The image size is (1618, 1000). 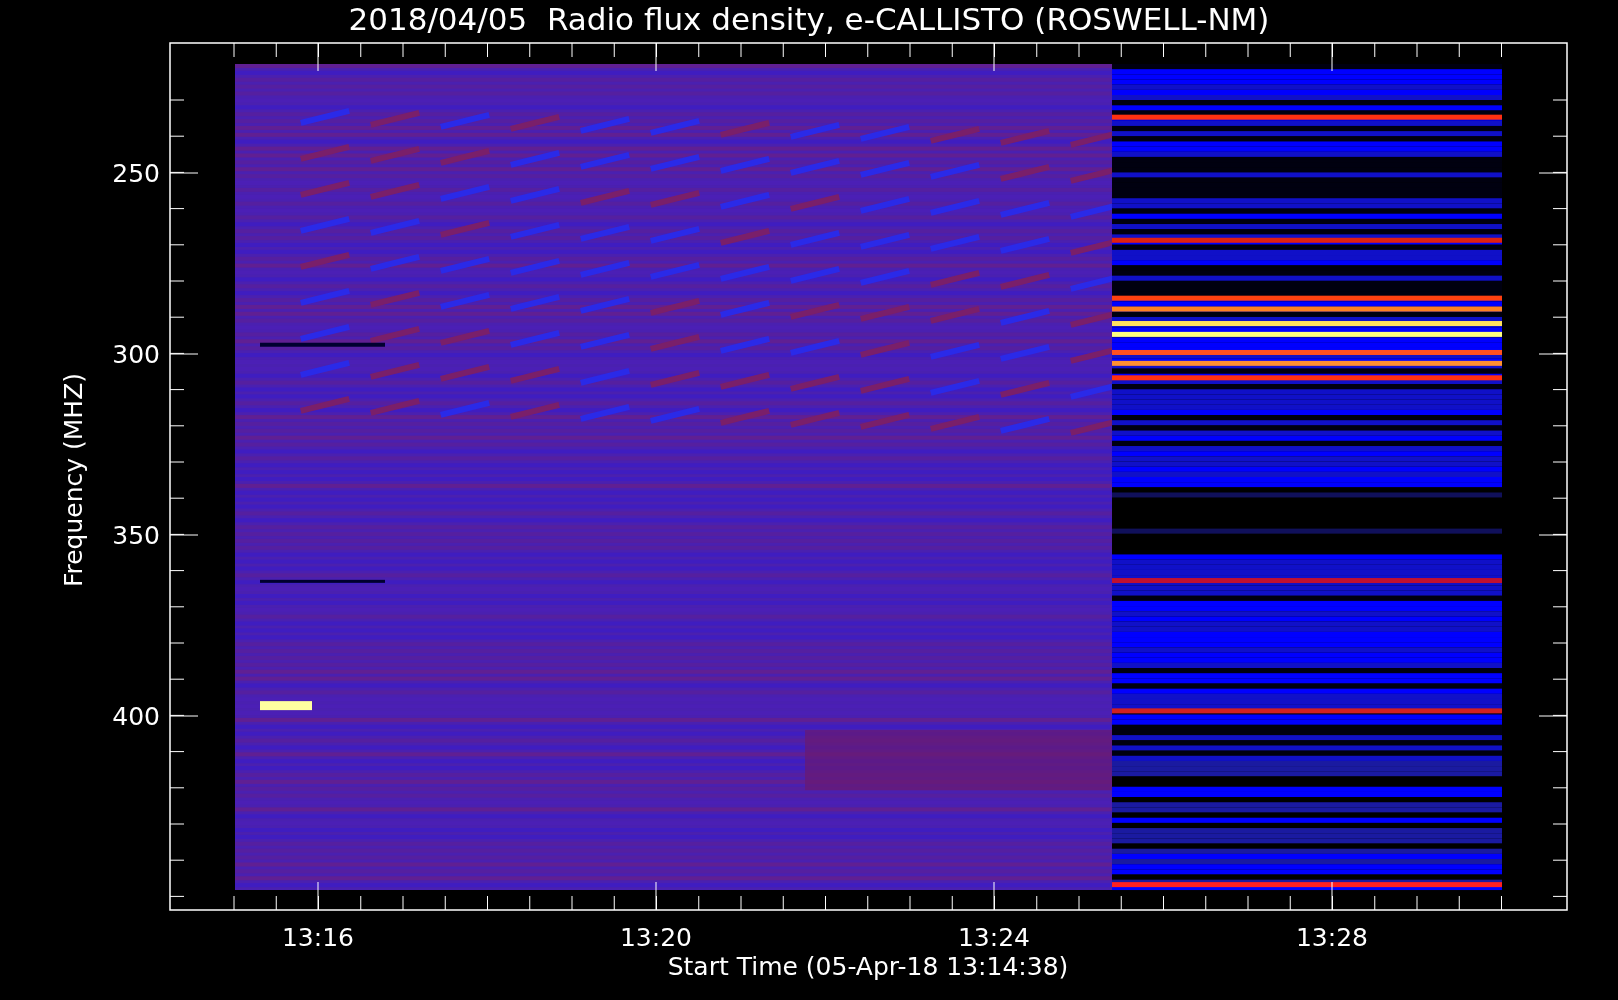 What do you see at coordinates (73, 480) in the screenshot?
I see `y-axis-label: Frequency (MHZ)` at bounding box center [73, 480].